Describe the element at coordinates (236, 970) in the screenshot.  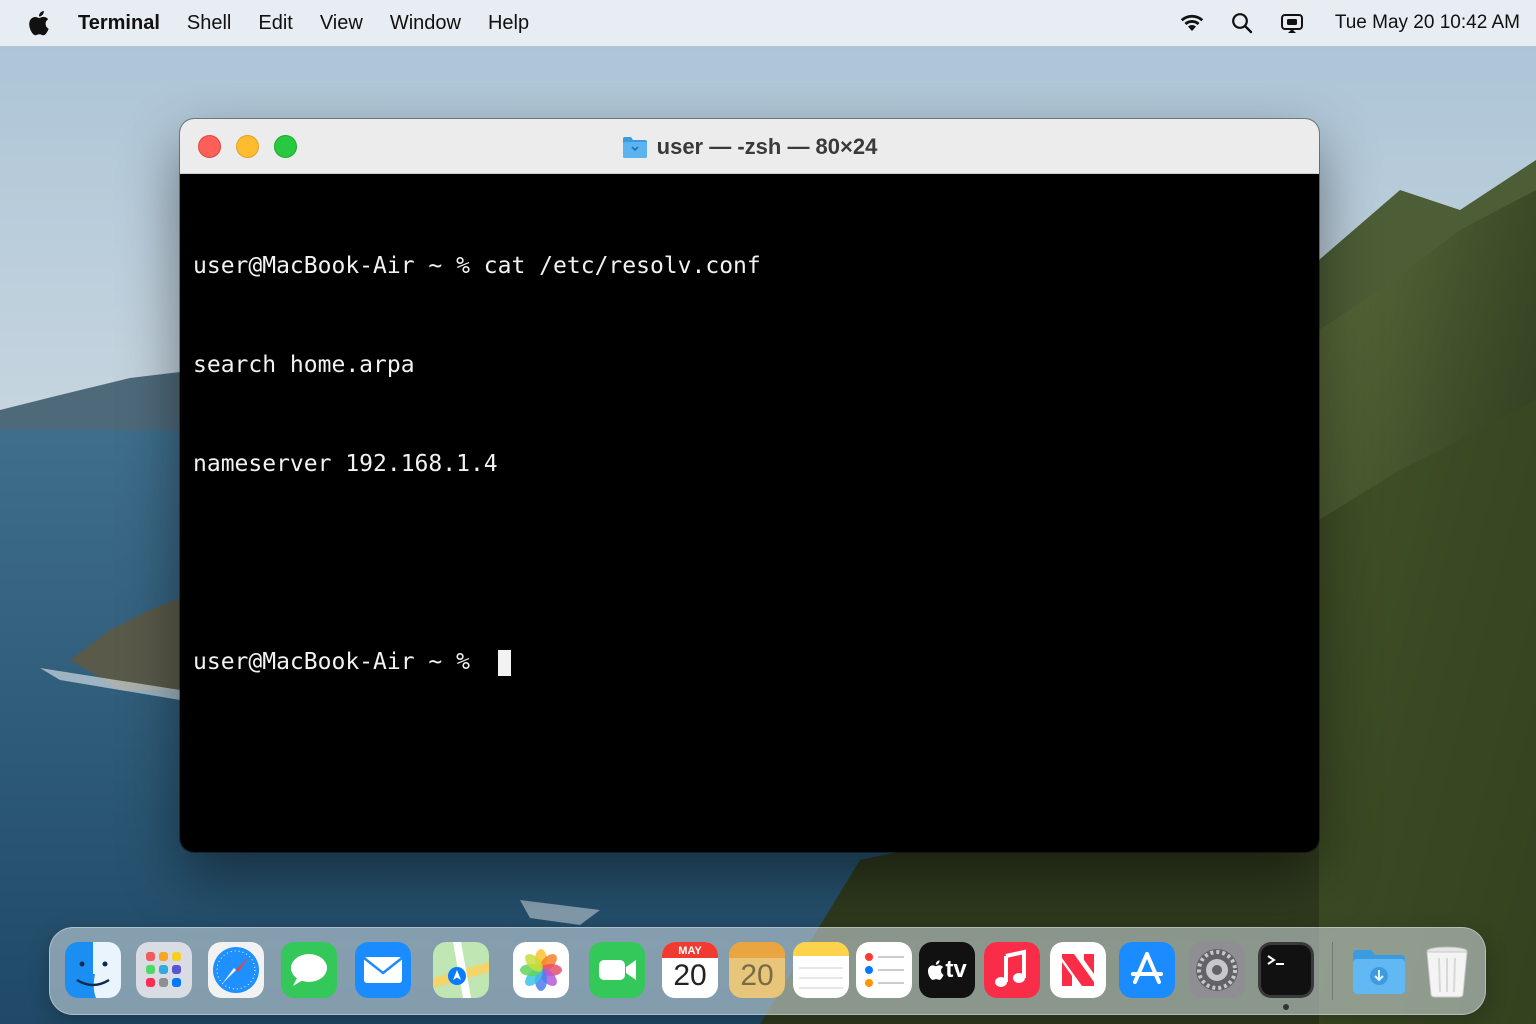
I see `dock-safari-icon` at that location.